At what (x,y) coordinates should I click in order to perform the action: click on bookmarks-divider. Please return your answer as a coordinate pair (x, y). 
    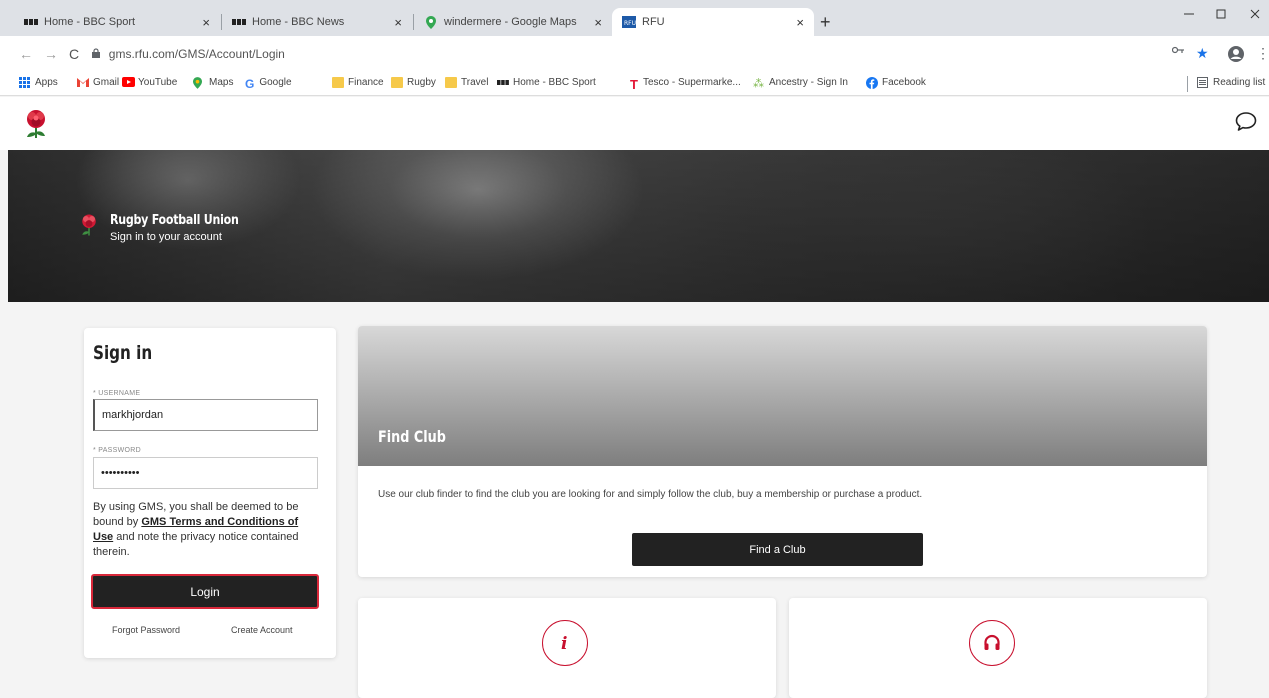
    Looking at the image, I should click on (1187, 84).